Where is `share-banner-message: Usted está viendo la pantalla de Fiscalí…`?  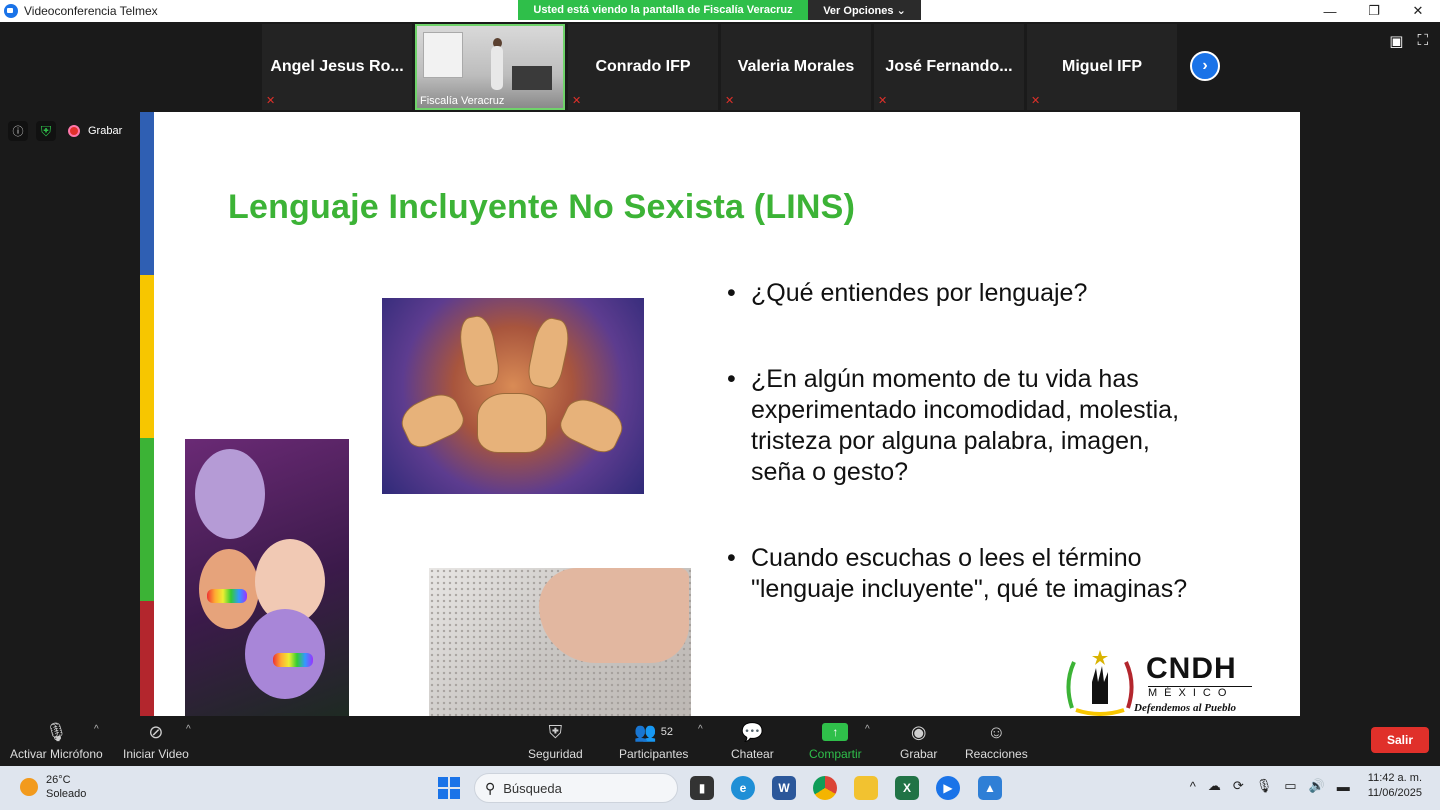 share-banner-message: Usted está viendo la pantalla de Fiscalí… is located at coordinates (663, 10).